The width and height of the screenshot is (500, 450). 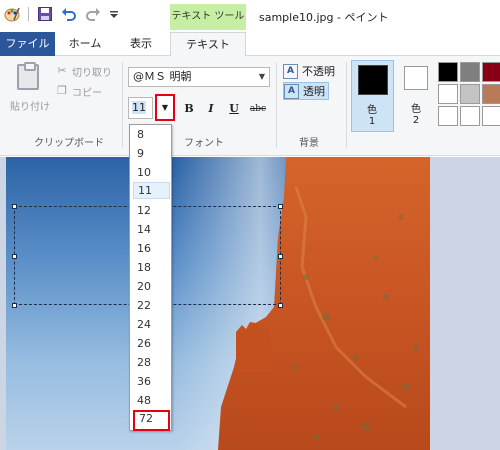 What do you see at coordinates (151, 229) in the screenshot?
I see `font-size-option: 14` at bounding box center [151, 229].